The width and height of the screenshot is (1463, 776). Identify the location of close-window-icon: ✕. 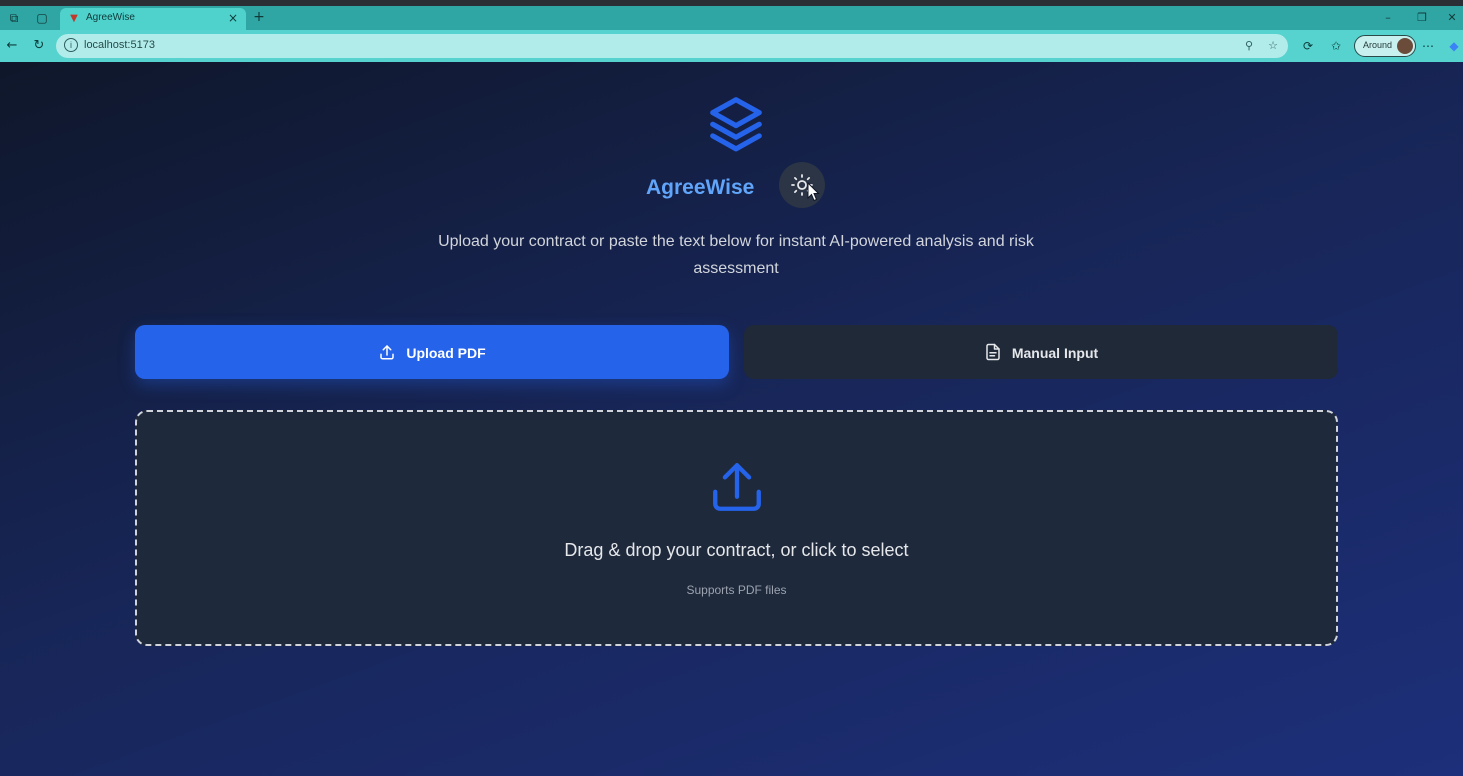
(1452, 18).